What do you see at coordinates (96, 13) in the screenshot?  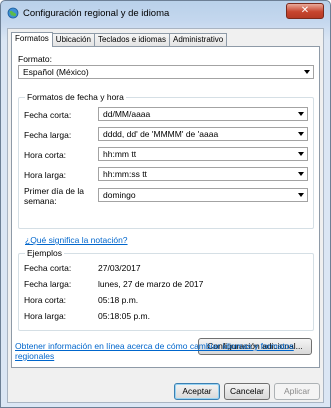 I see `window-title: Configuración regional y de idioma` at bounding box center [96, 13].